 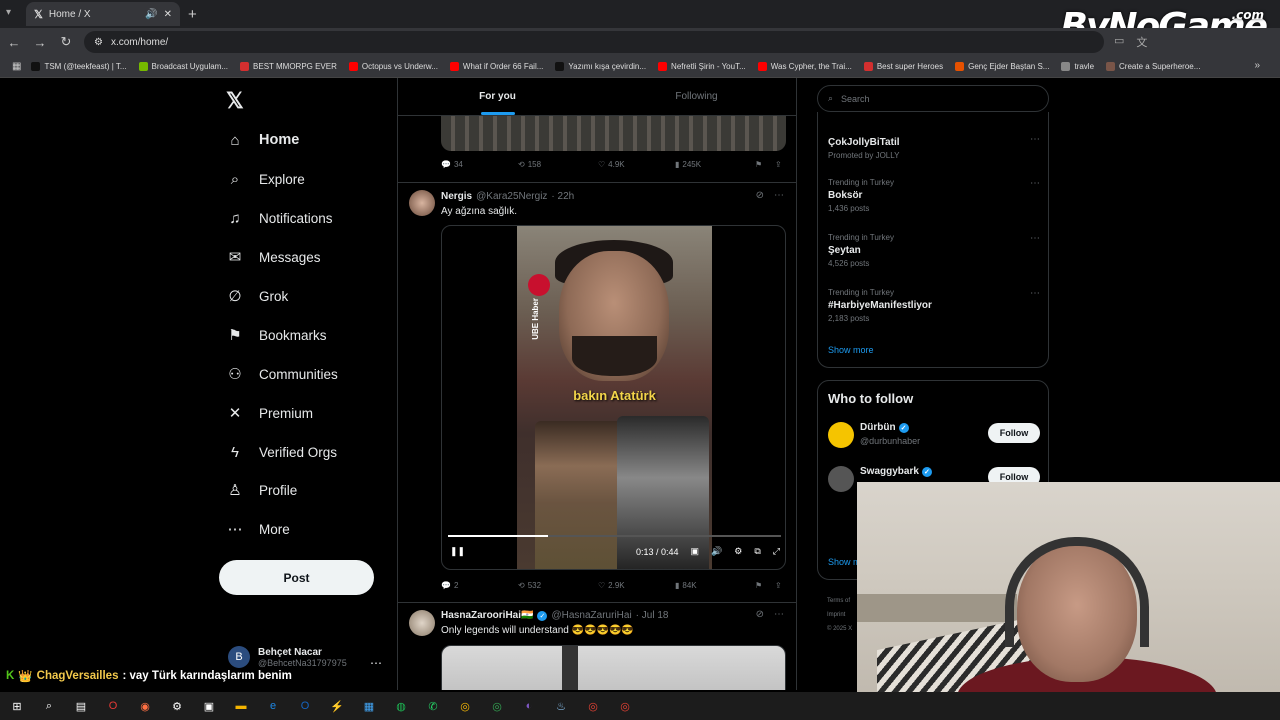 What do you see at coordinates (145, 706) in the screenshot?
I see `firefox-icon: ◉` at bounding box center [145, 706].